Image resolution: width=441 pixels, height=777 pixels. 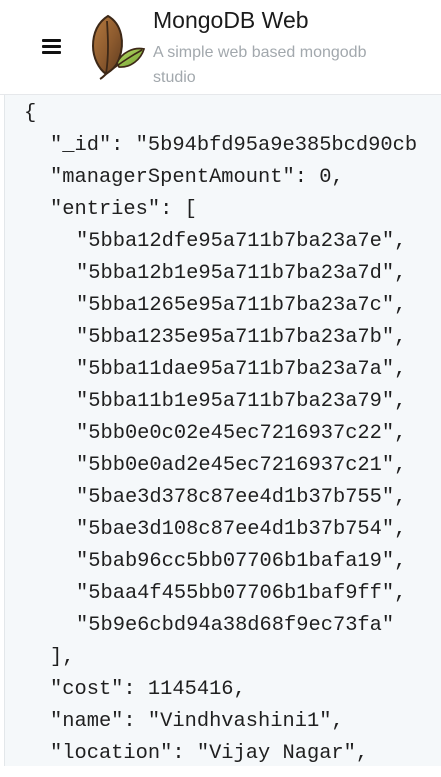 What do you see at coordinates (52, 47) in the screenshot?
I see `hamburger-menu-icon` at bounding box center [52, 47].